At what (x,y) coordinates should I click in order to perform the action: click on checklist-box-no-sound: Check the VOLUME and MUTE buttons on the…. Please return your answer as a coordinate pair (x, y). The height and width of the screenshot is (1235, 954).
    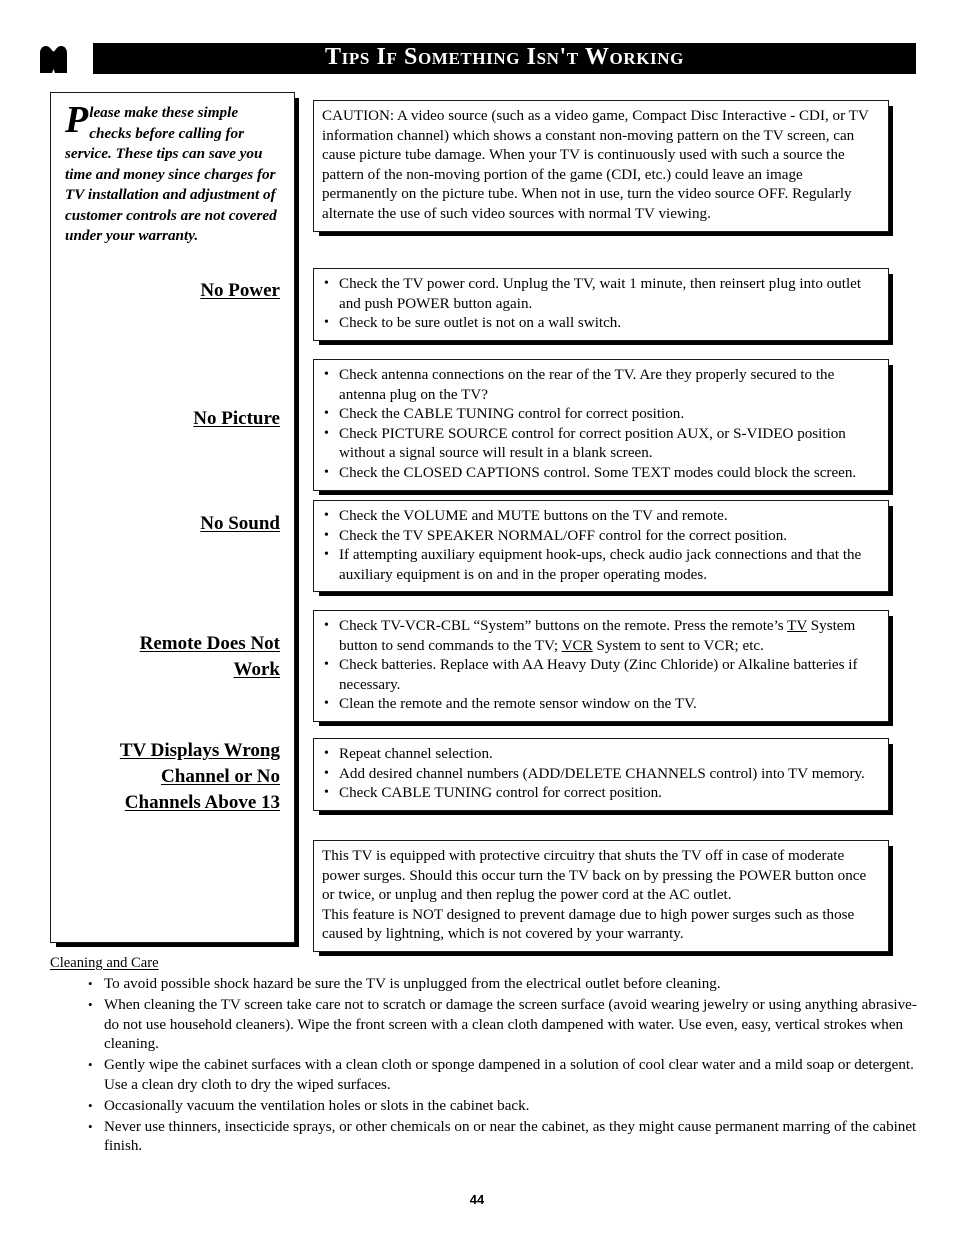
    Looking at the image, I should click on (601, 546).